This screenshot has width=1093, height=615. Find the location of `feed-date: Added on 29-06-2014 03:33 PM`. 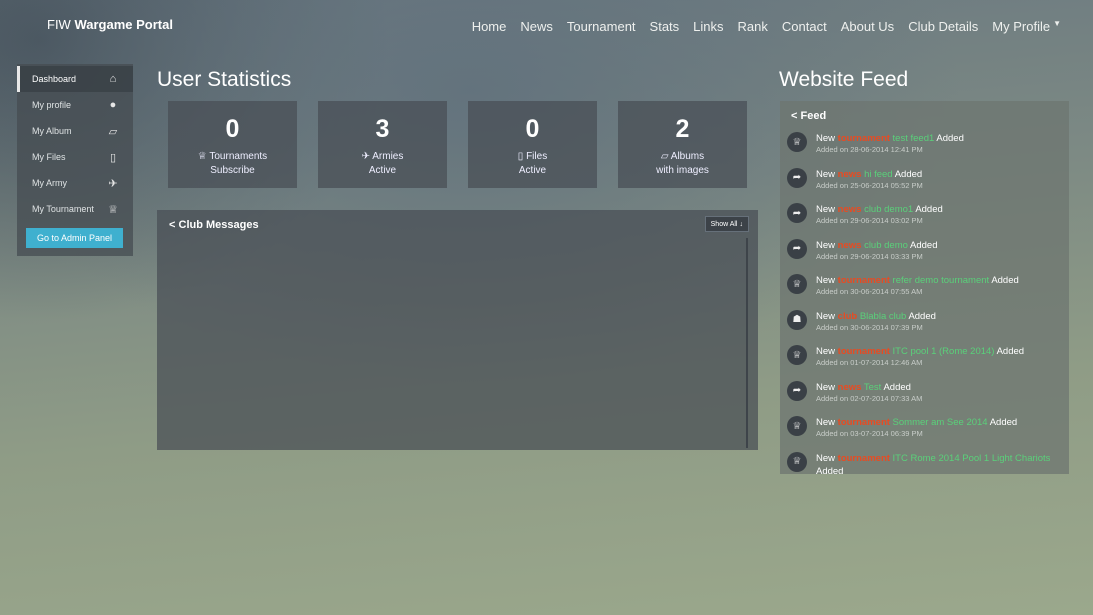

feed-date: Added on 29-06-2014 03:33 PM is located at coordinates (869, 256).